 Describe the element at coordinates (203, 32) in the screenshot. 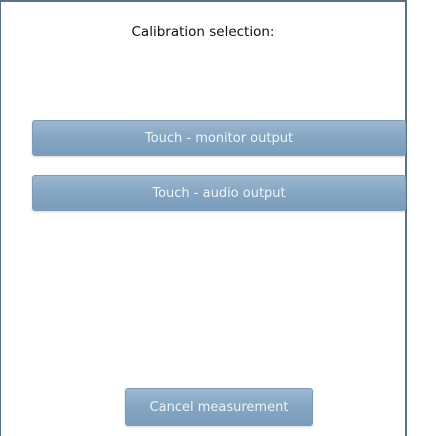

I see `dialog-title: Calibration selection:` at that location.